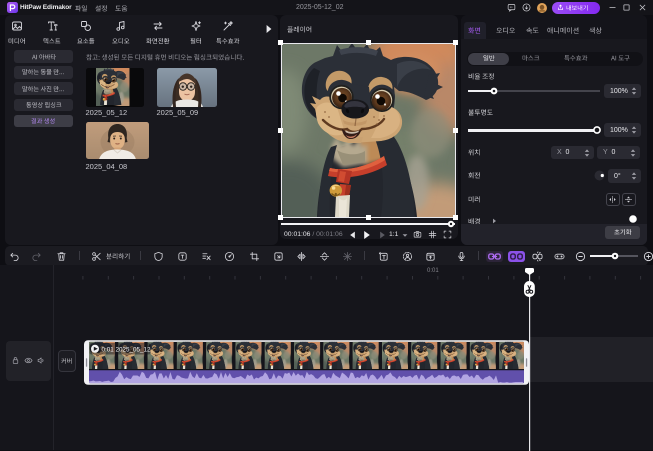 Image resolution: width=653 pixels, height=451 pixels. What do you see at coordinates (126, 349) in the screenshot?
I see `svg-text: 0:01 2025_05_12` at bounding box center [126, 349].